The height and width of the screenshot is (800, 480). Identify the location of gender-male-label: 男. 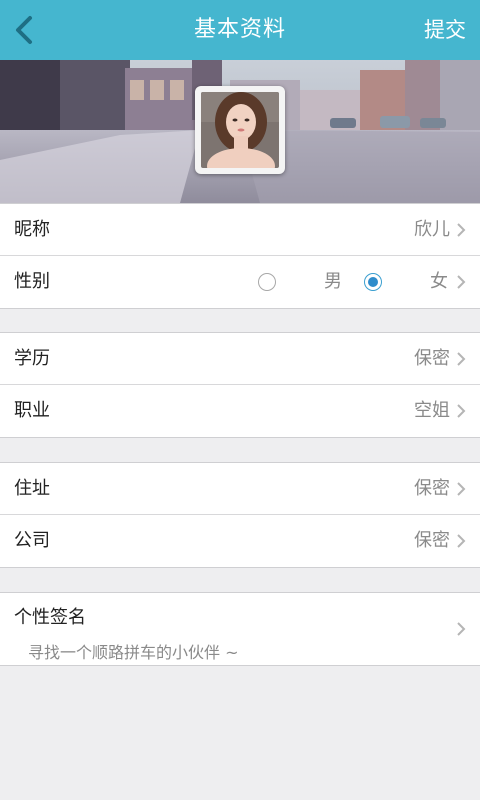
(333, 281).